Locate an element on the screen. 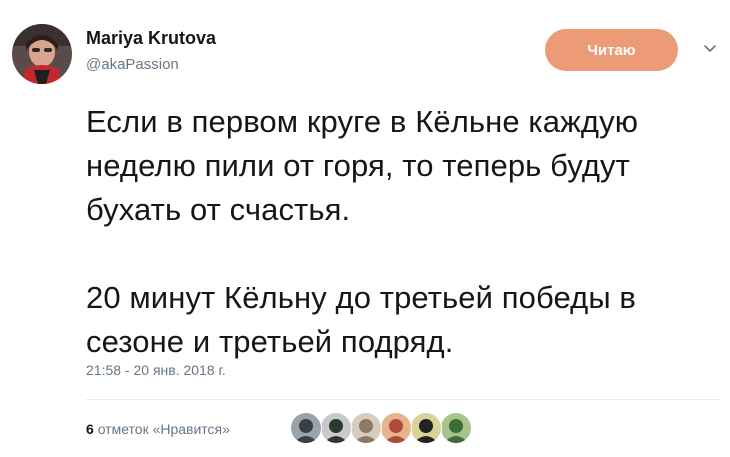 The height and width of the screenshot is (457, 730). tweet-timestamp: 21:58 - 20 янв. 2018 г. is located at coordinates (156, 370).